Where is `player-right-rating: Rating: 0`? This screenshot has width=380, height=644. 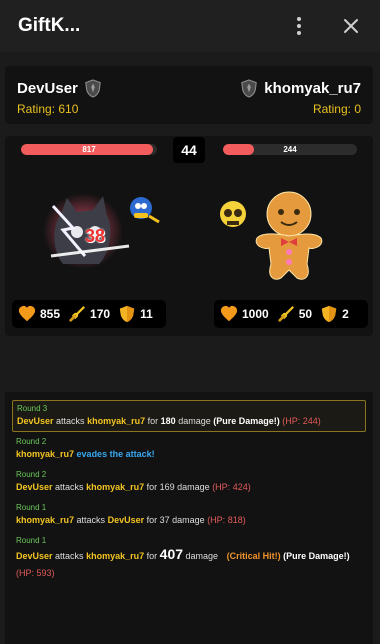
player-right-rating: Rating: 0 is located at coordinates (336, 109).